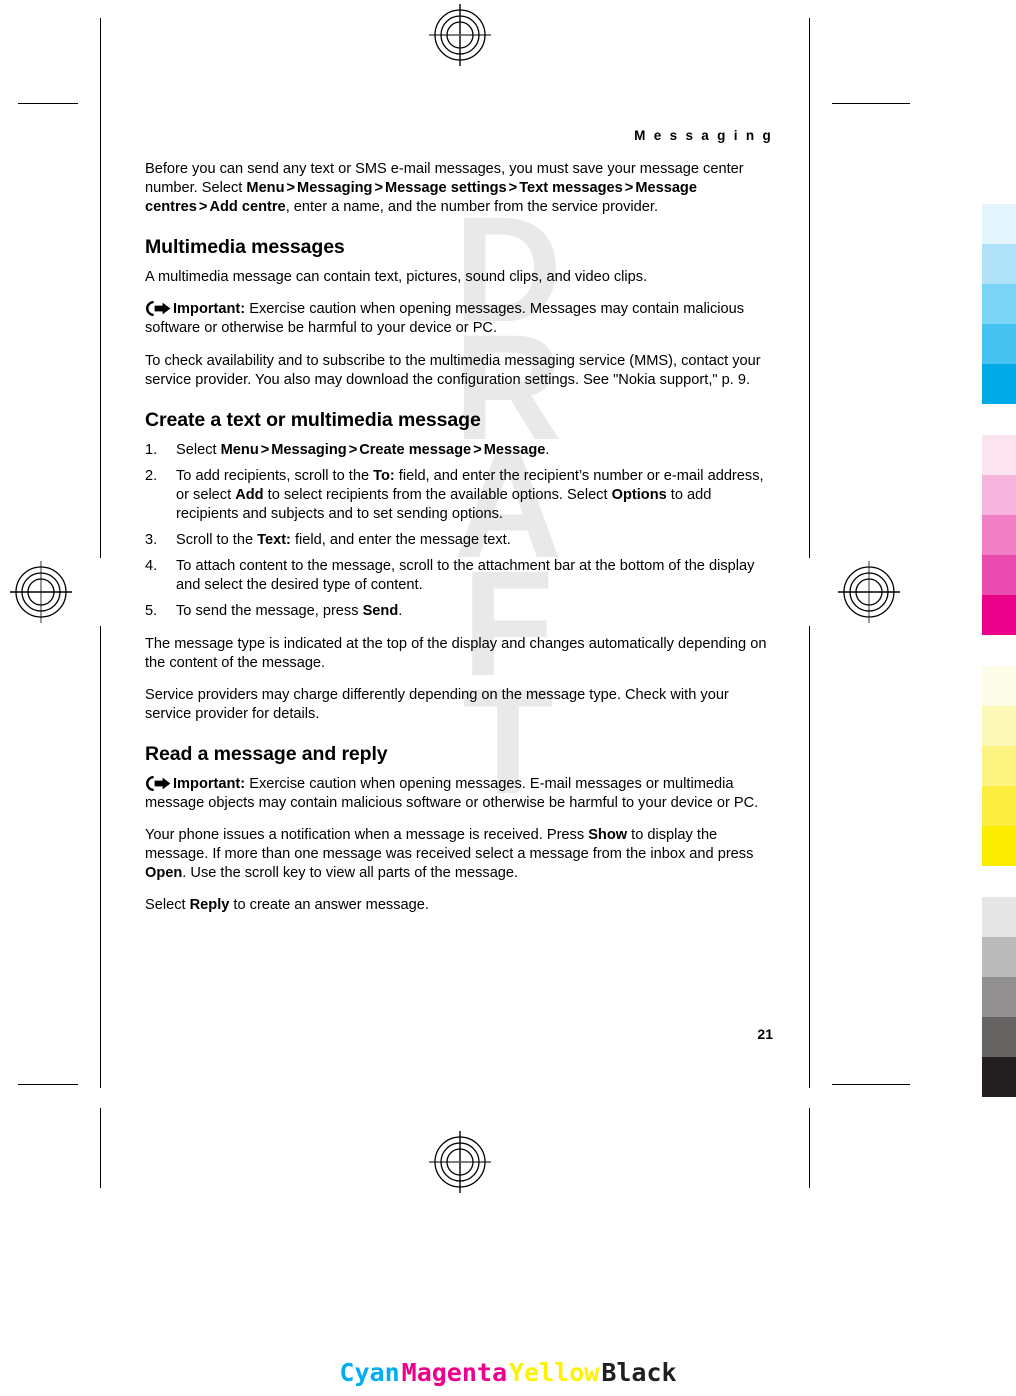 This screenshot has height=1396, width=1016. What do you see at coordinates (446, 188) in the screenshot?
I see `menu-path-message-settings: Message settings` at bounding box center [446, 188].